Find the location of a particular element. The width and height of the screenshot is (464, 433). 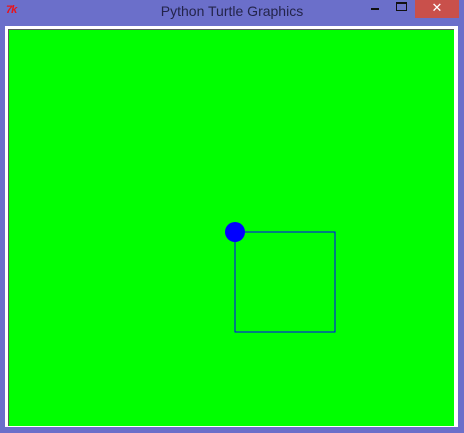

minimize-button is located at coordinates (375, 9).